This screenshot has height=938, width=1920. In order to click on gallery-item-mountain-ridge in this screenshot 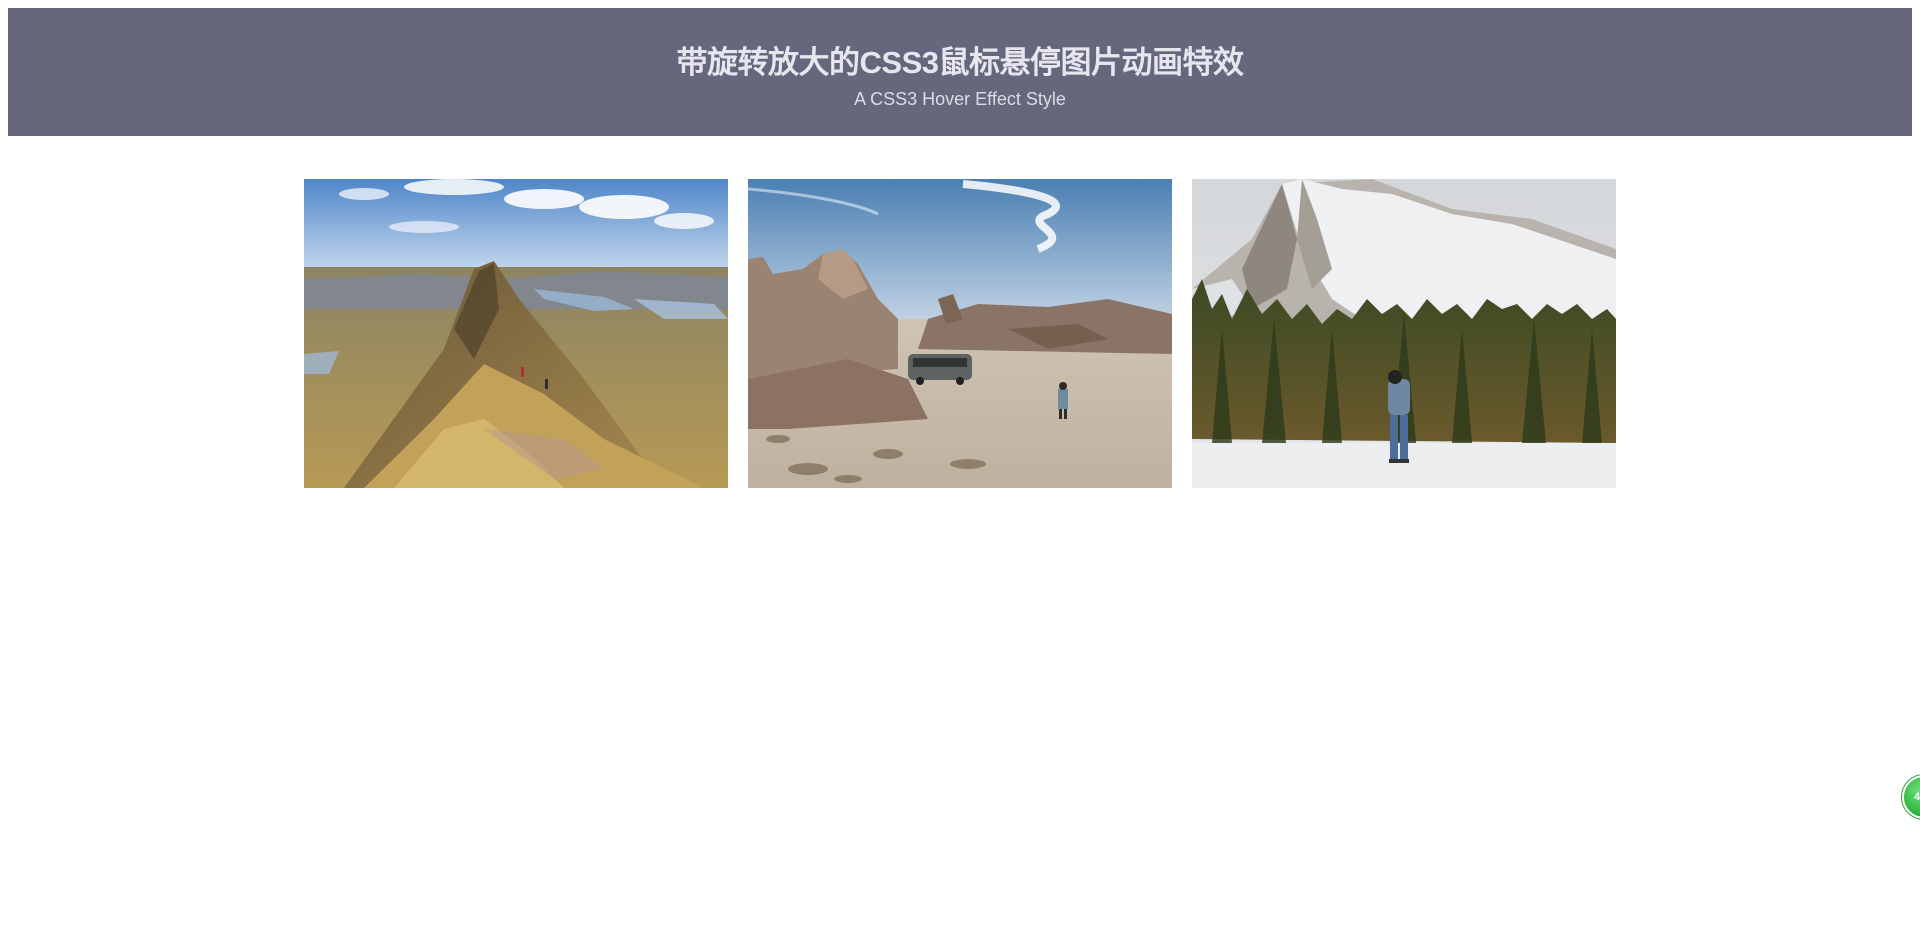, I will do `click(516, 333)`.